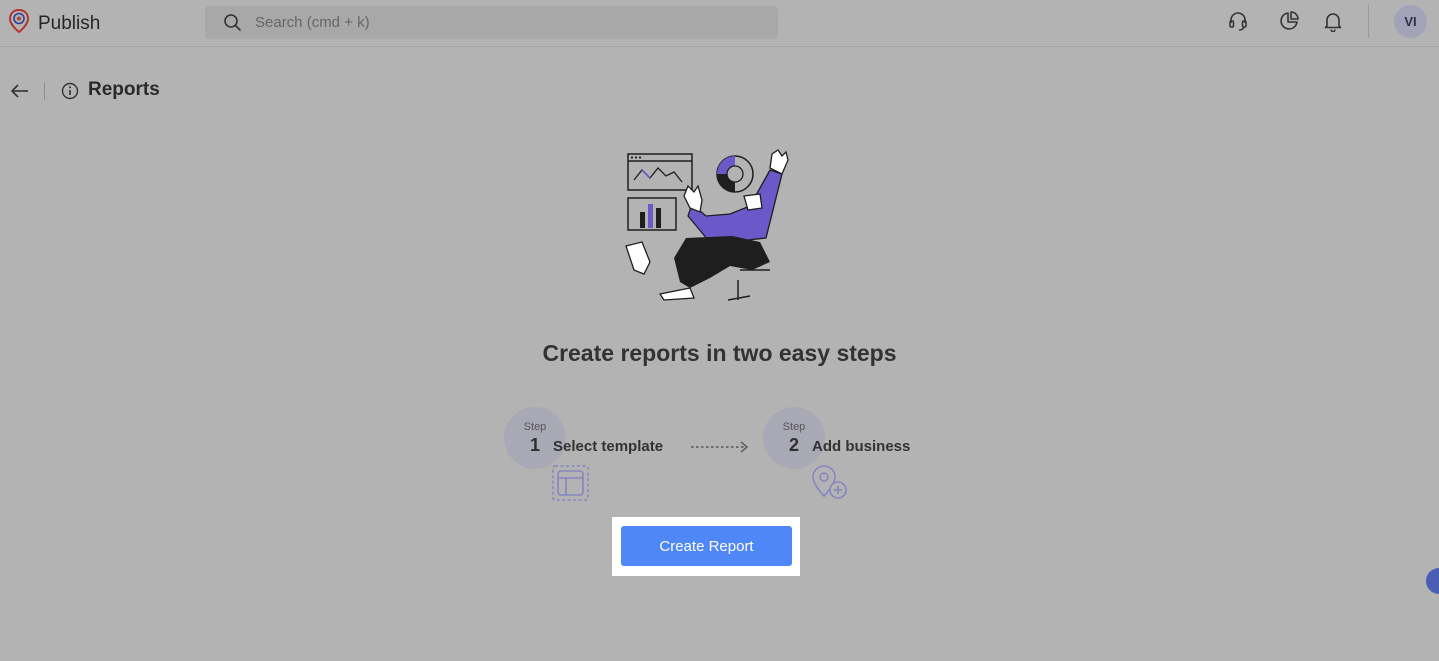 The width and height of the screenshot is (1439, 661). I want to click on headset-support-icon, so click(1238, 21).